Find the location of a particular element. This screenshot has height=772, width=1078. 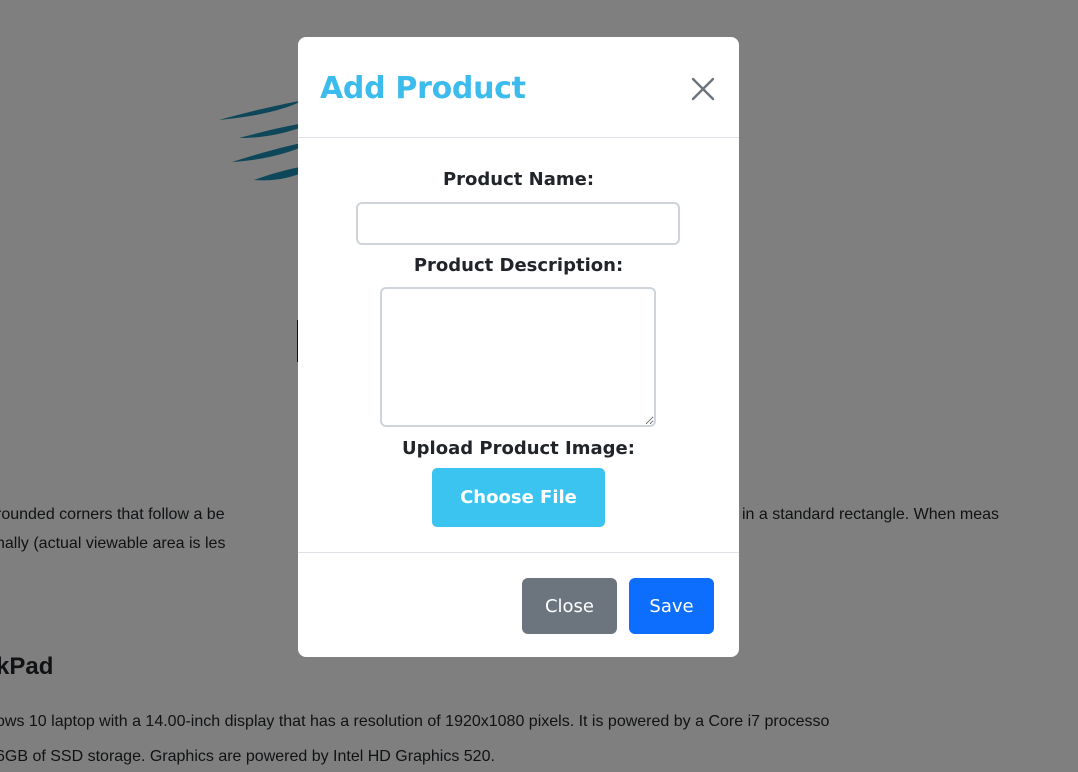

modal-footer: Close Save is located at coordinates (518, 605).